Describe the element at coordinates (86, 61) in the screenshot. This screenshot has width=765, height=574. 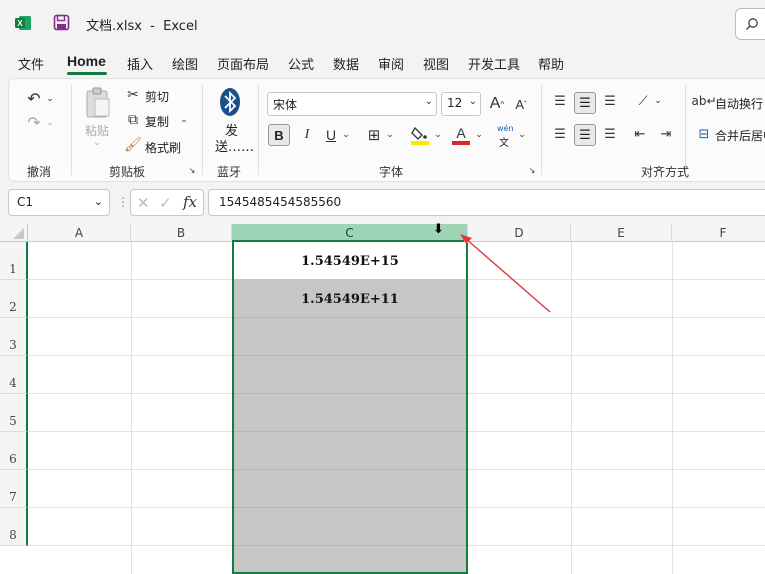
I see `tab-home: Home` at that location.